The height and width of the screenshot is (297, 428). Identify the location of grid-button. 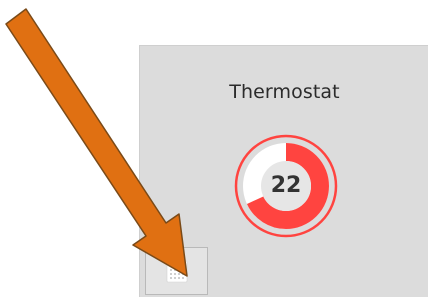
(176, 271).